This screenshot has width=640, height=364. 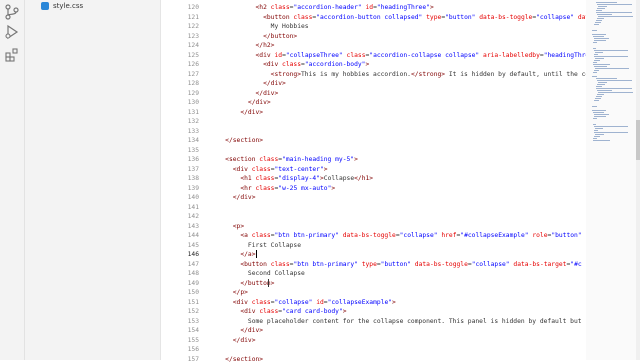 What do you see at coordinates (244, 140) in the screenshot?
I see `code-token: </section>` at bounding box center [244, 140].